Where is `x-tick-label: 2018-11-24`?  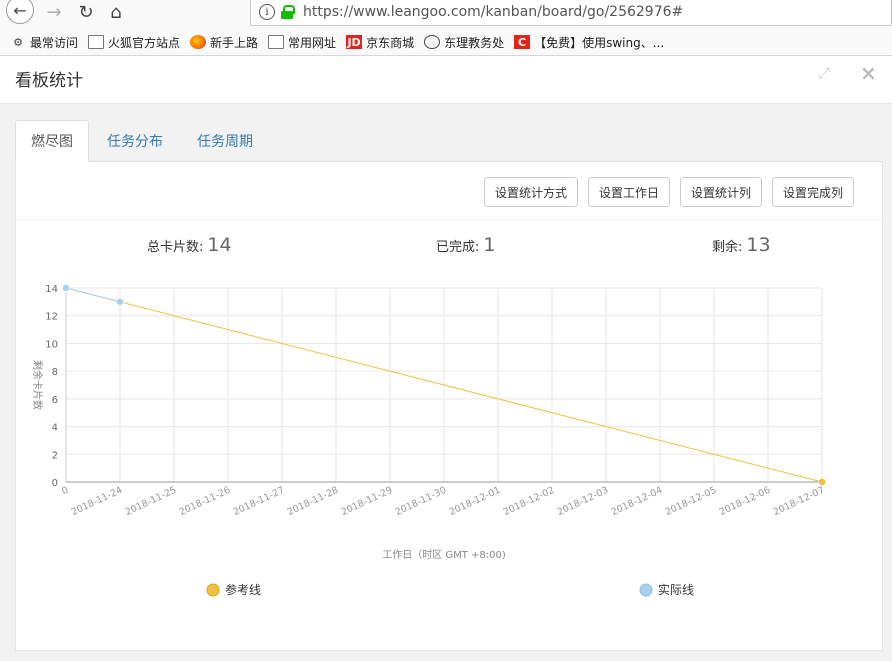
x-tick-label: 2018-11-24 is located at coordinates (97, 501).